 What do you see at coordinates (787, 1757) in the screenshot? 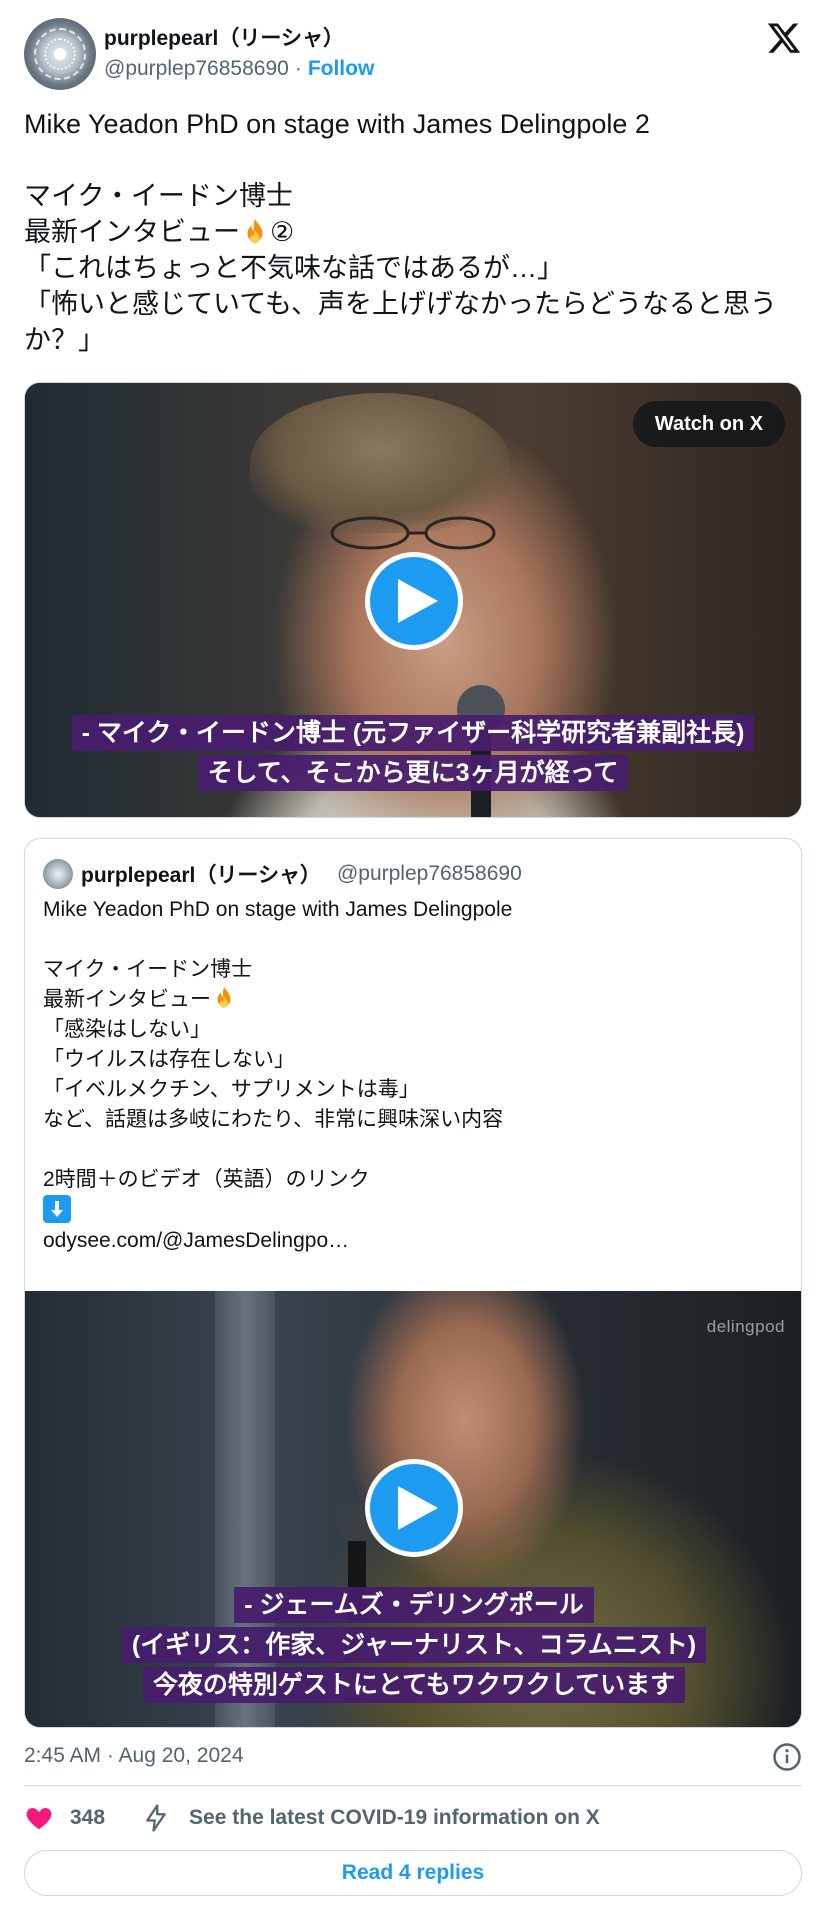
I see `info-icon` at bounding box center [787, 1757].